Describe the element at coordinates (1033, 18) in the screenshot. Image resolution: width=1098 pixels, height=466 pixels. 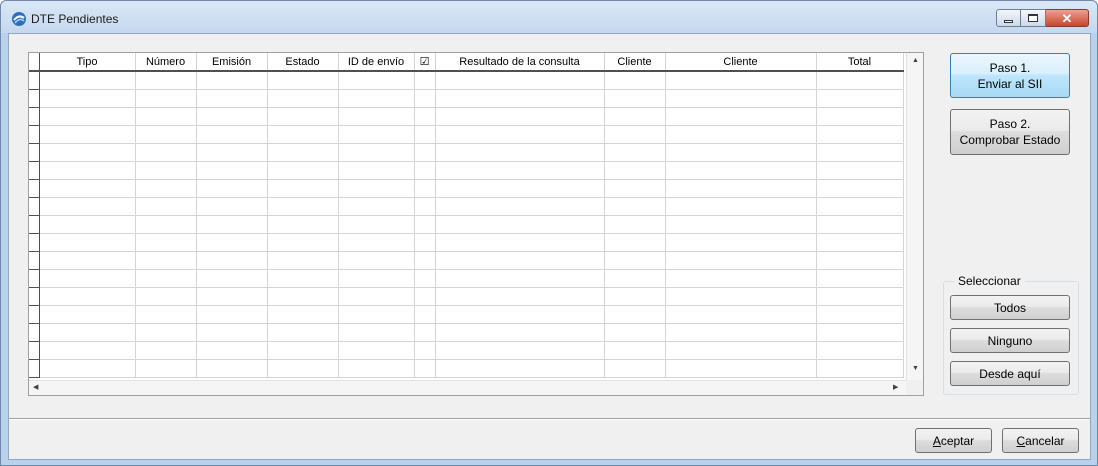
I see `maximize-button` at that location.